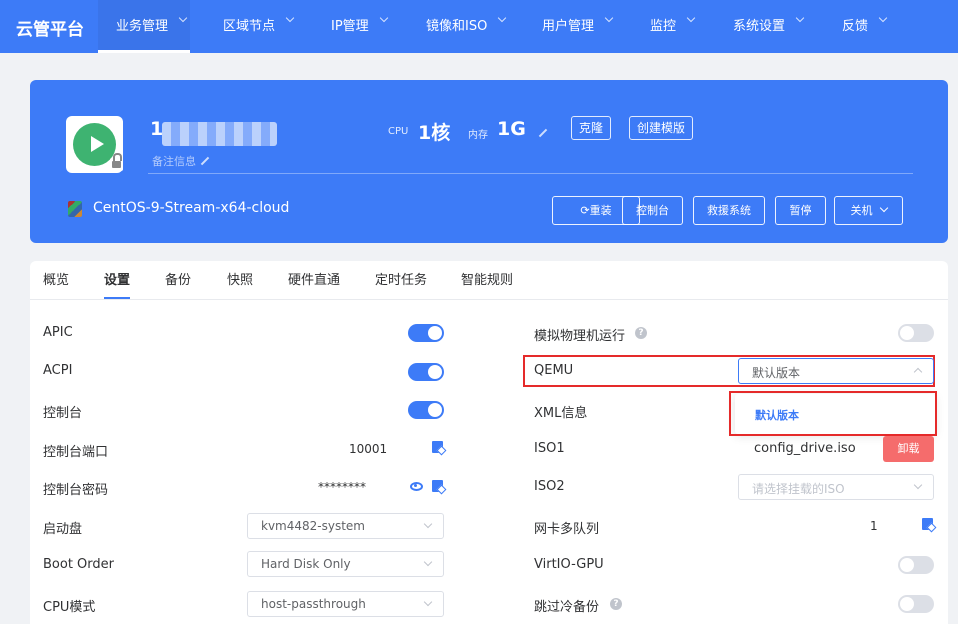 The image size is (958, 624). I want to click on boot-disk-select: kvm4482-system, so click(345, 526).